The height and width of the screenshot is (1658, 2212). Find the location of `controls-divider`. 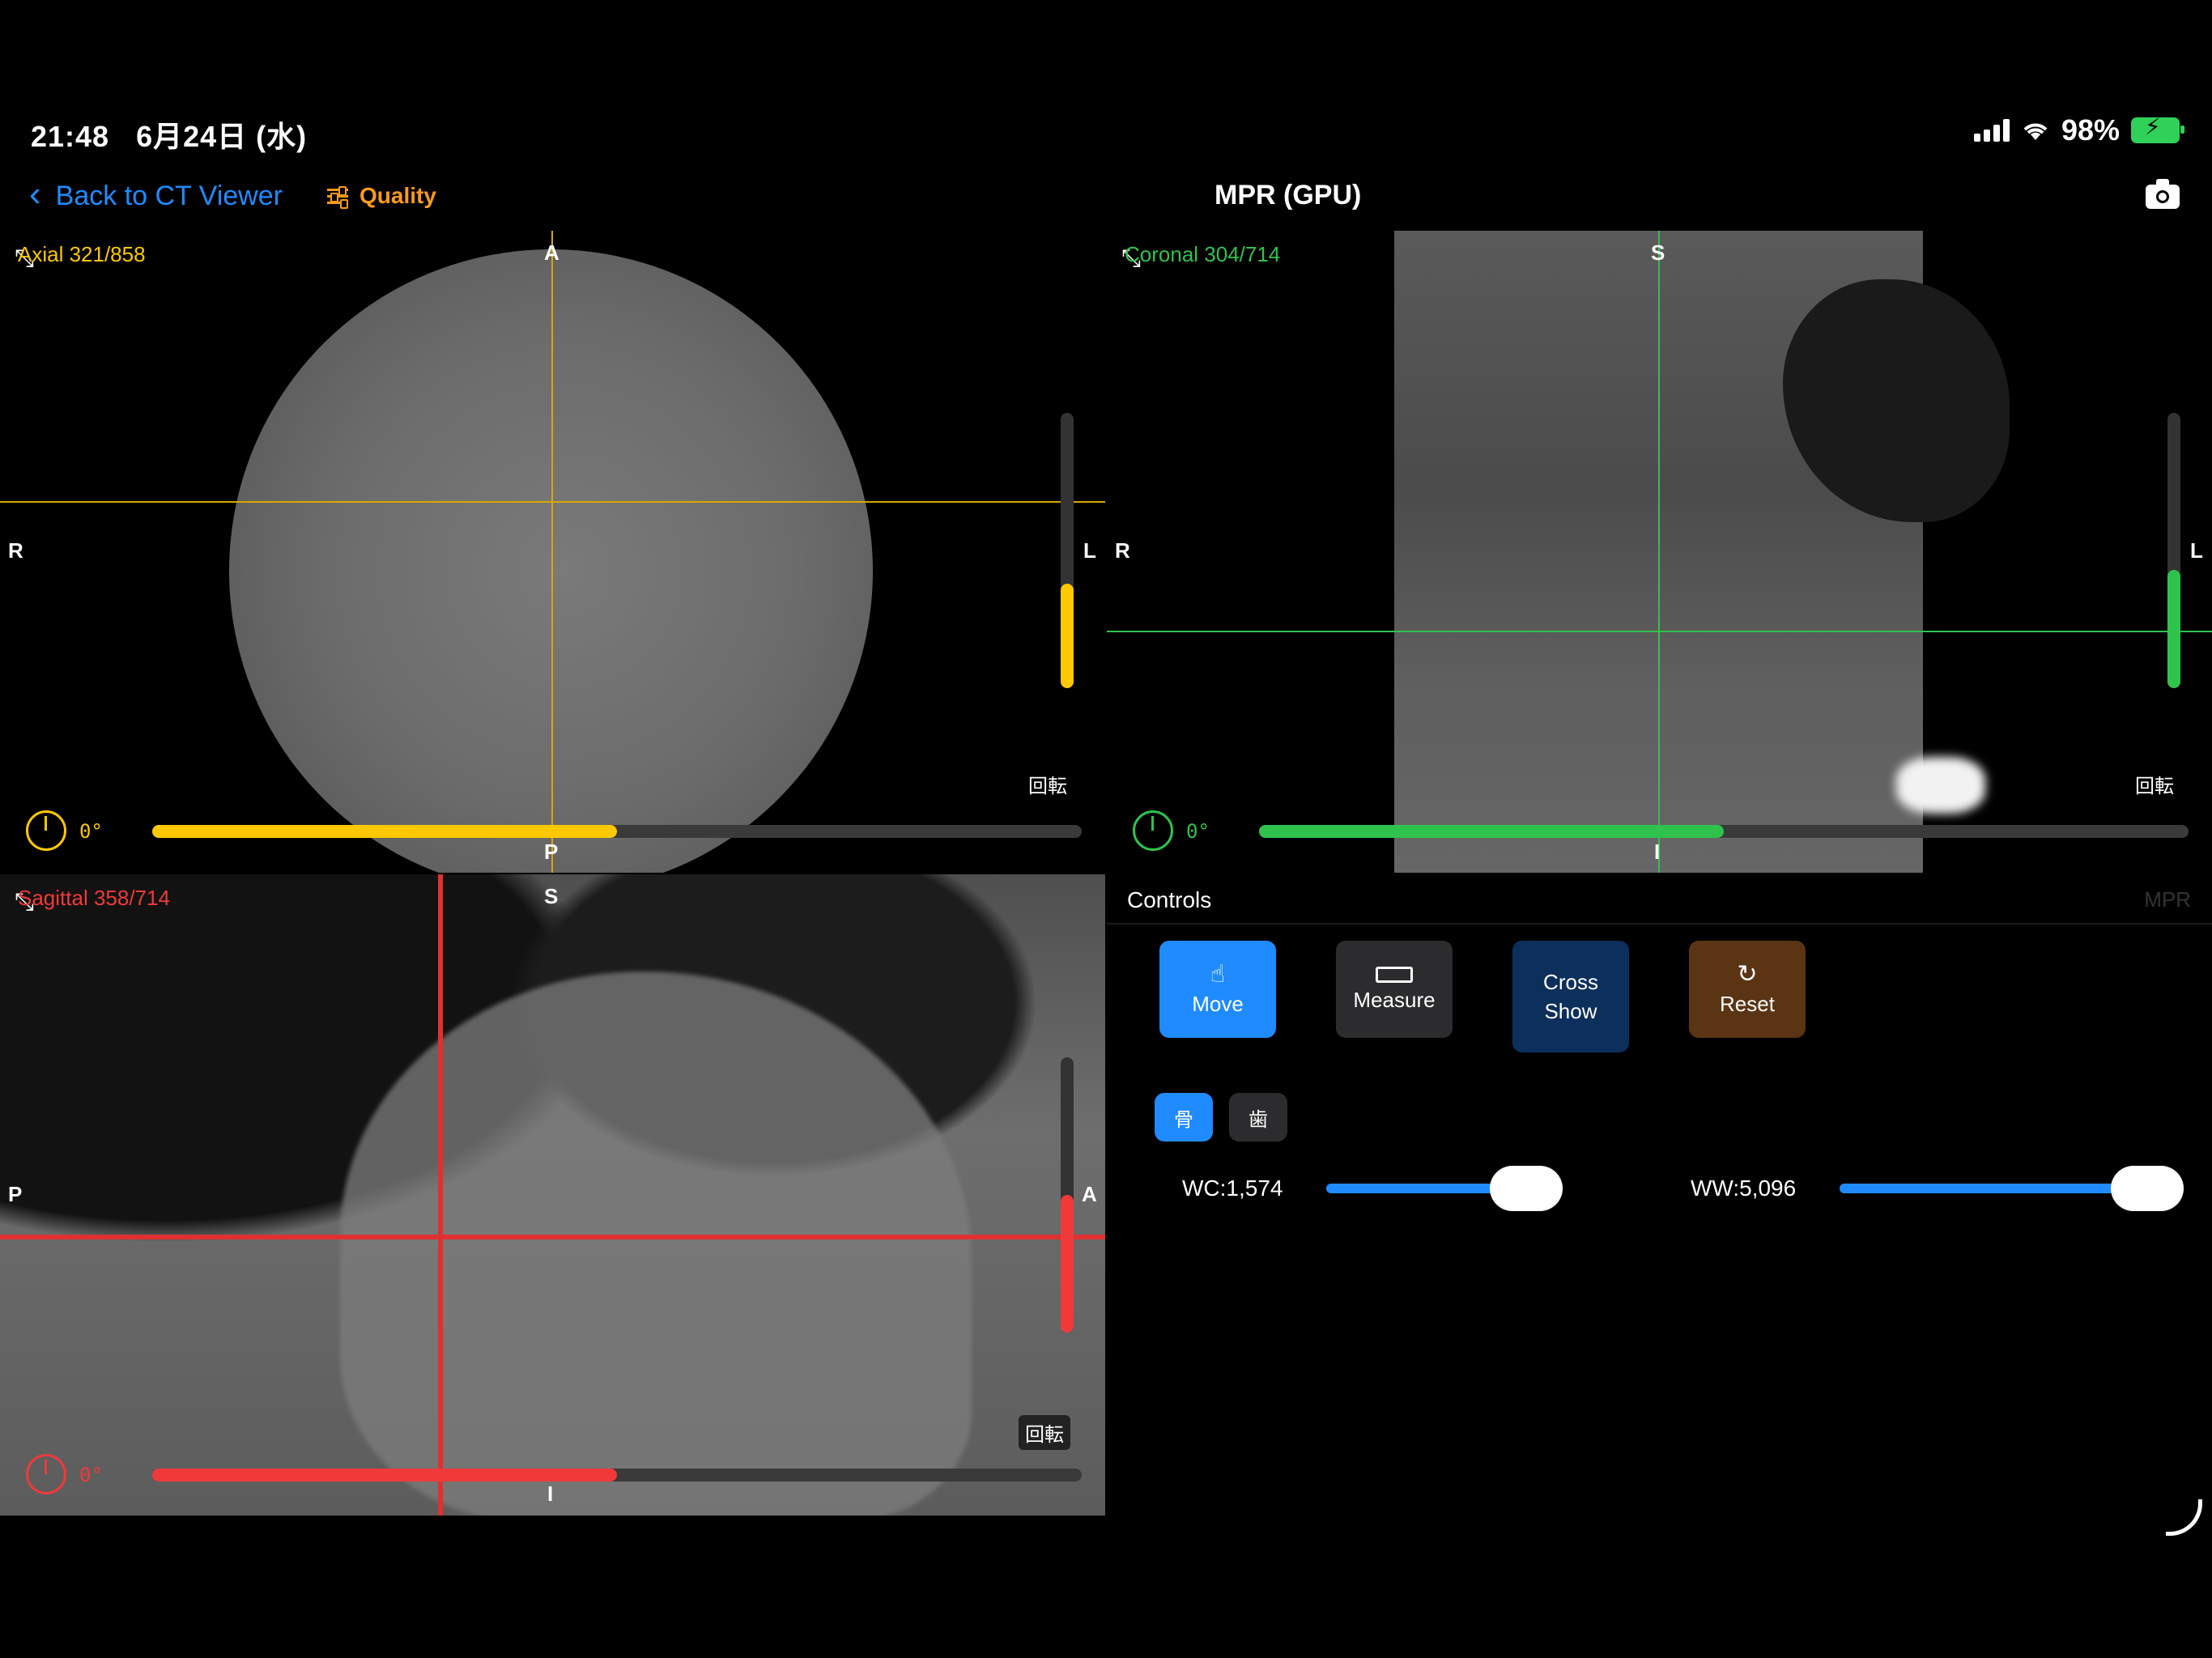

controls-divider is located at coordinates (1660, 924).